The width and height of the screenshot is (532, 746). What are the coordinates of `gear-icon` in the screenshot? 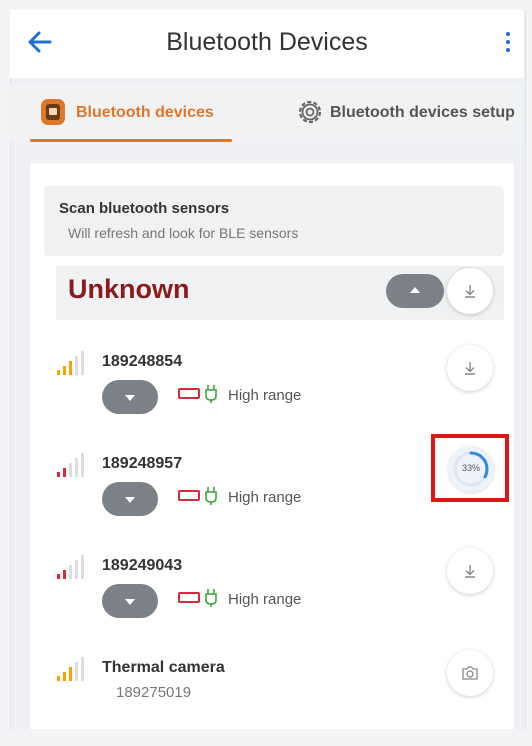 It's located at (310, 112).